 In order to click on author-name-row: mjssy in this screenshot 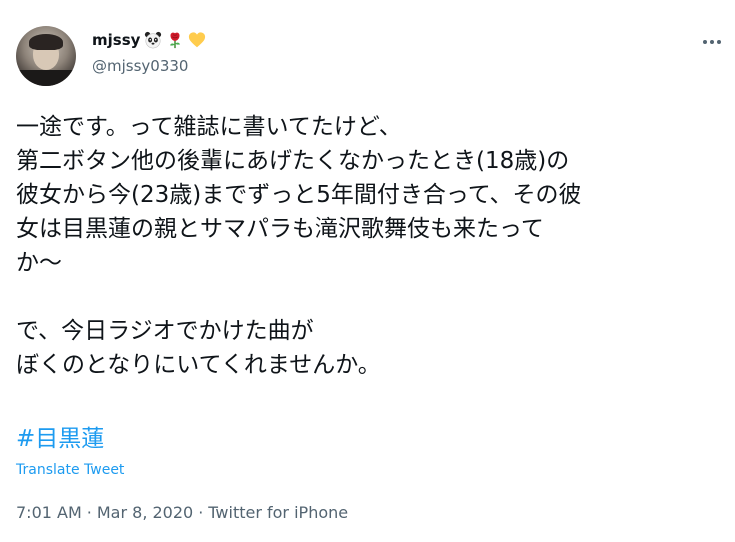, I will do `click(149, 40)`.